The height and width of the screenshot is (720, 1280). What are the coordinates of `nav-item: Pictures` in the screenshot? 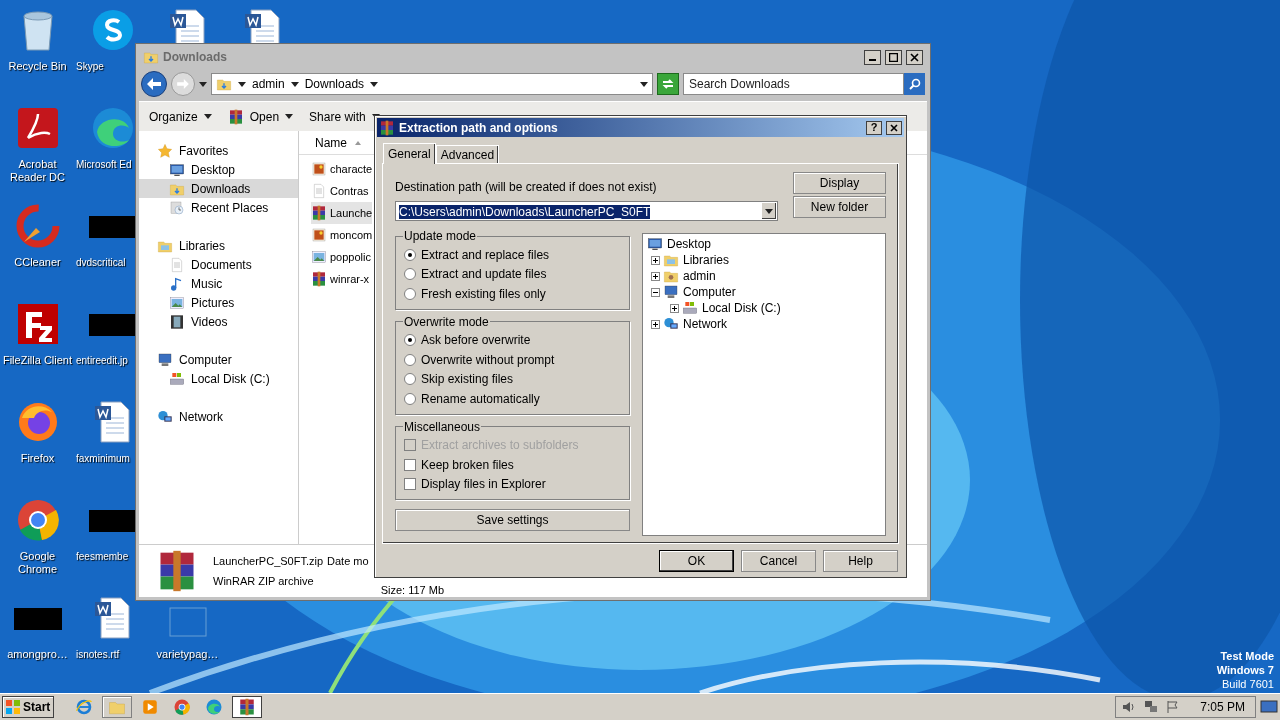 It's located at (218, 302).